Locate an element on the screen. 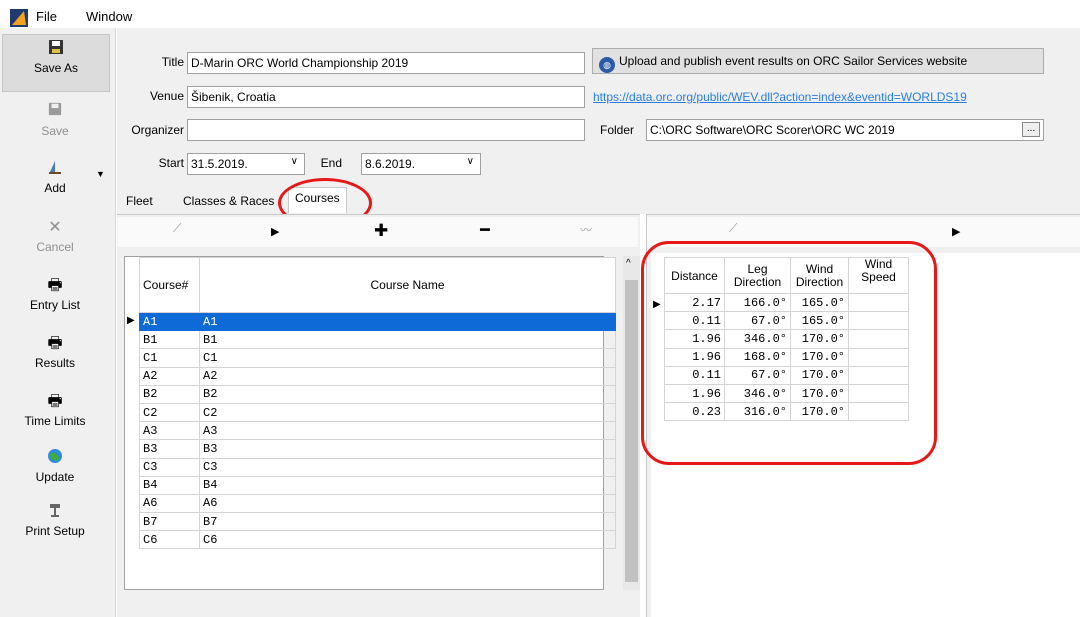 The width and height of the screenshot is (1080, 617). table-row: B3 B3 is located at coordinates (377, 449).